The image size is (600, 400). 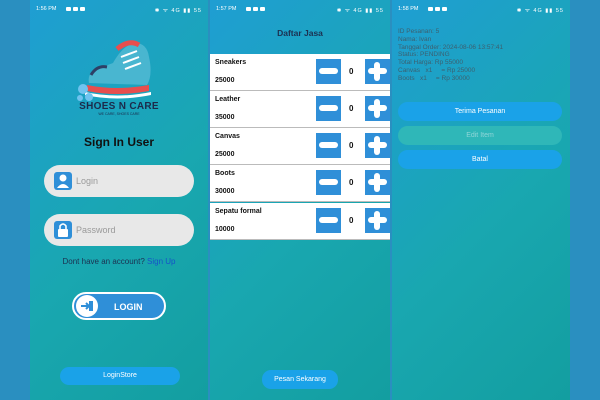 What do you see at coordinates (451, 47) in the screenshot?
I see `order-date: Tanggal Order: 2024-08-06 13:57:41` at bounding box center [451, 47].